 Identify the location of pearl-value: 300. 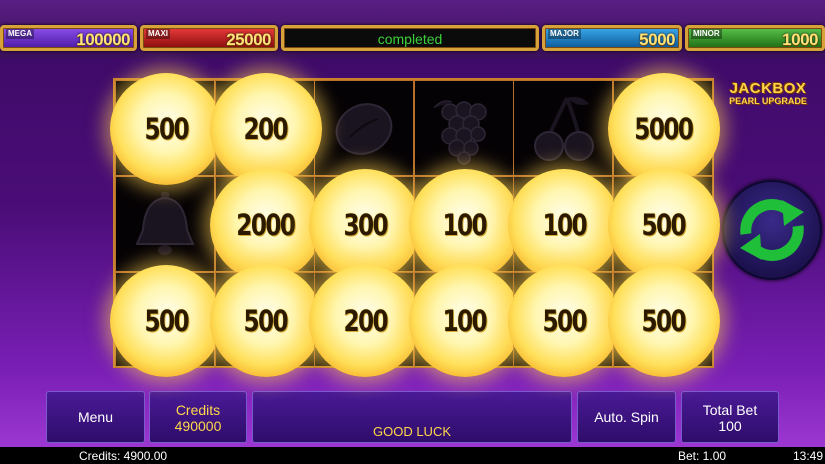
(365, 225).